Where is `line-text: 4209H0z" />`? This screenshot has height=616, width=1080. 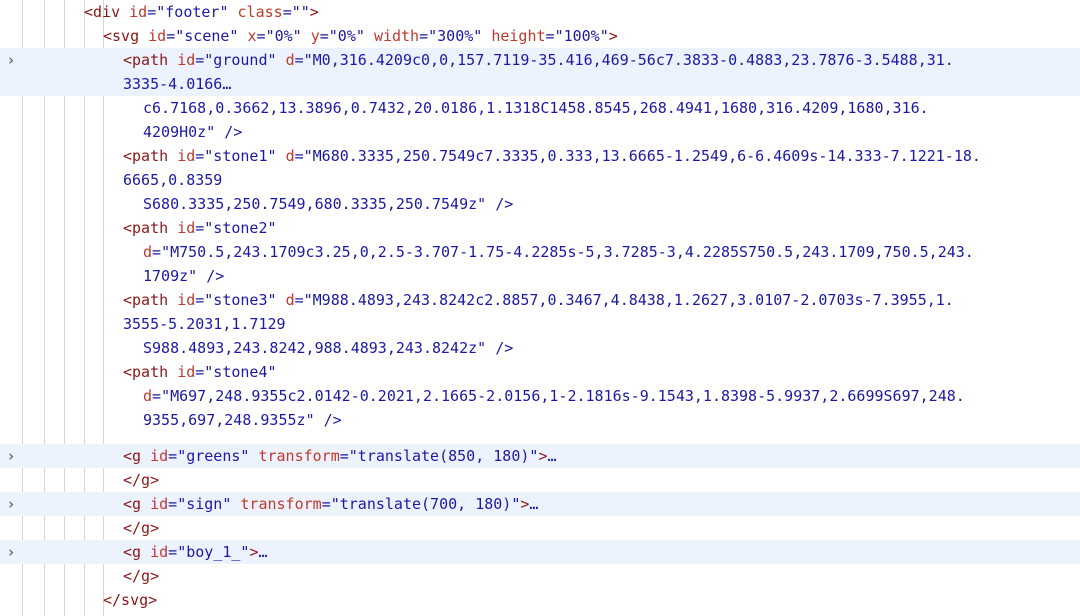
line-text: 4209H0z" /> is located at coordinates (193, 132).